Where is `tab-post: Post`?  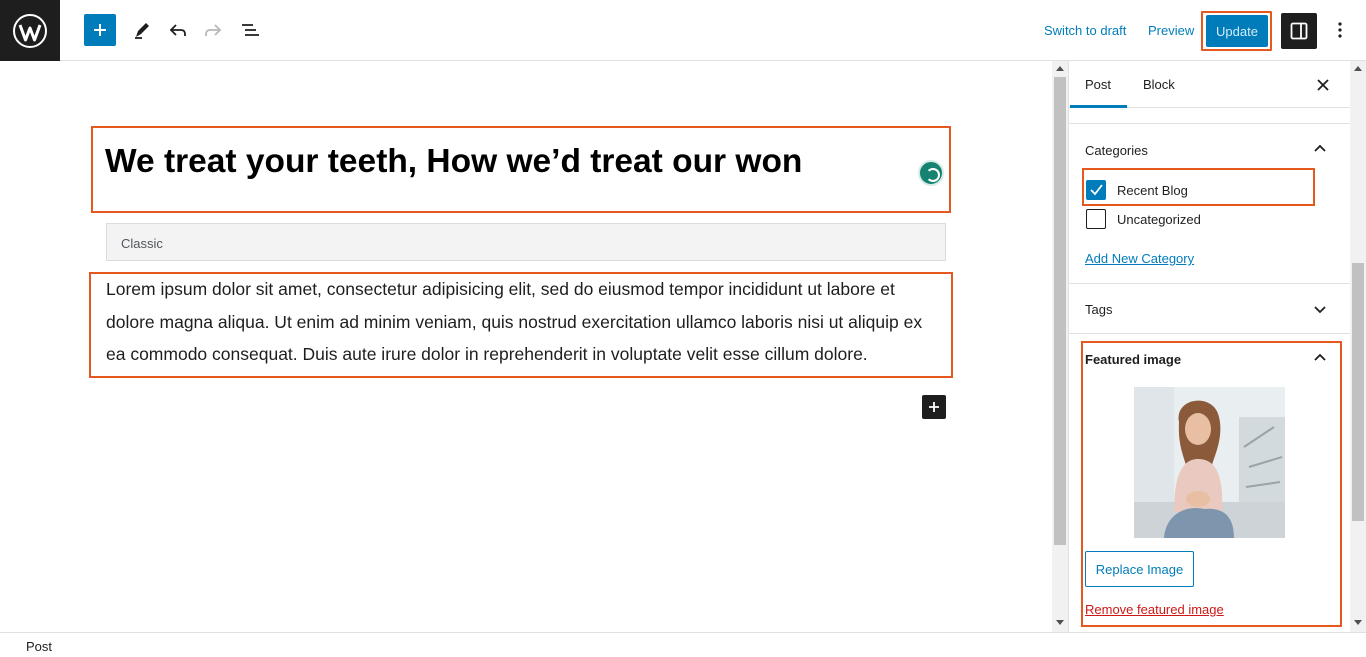 tab-post: Post is located at coordinates (1098, 84).